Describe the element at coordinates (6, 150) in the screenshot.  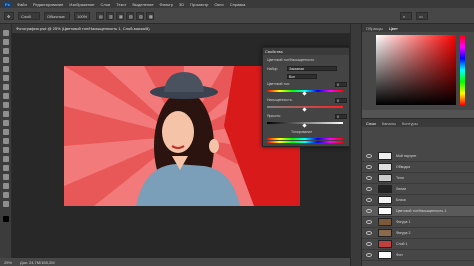
I see `dodge-tool-icon` at that location.